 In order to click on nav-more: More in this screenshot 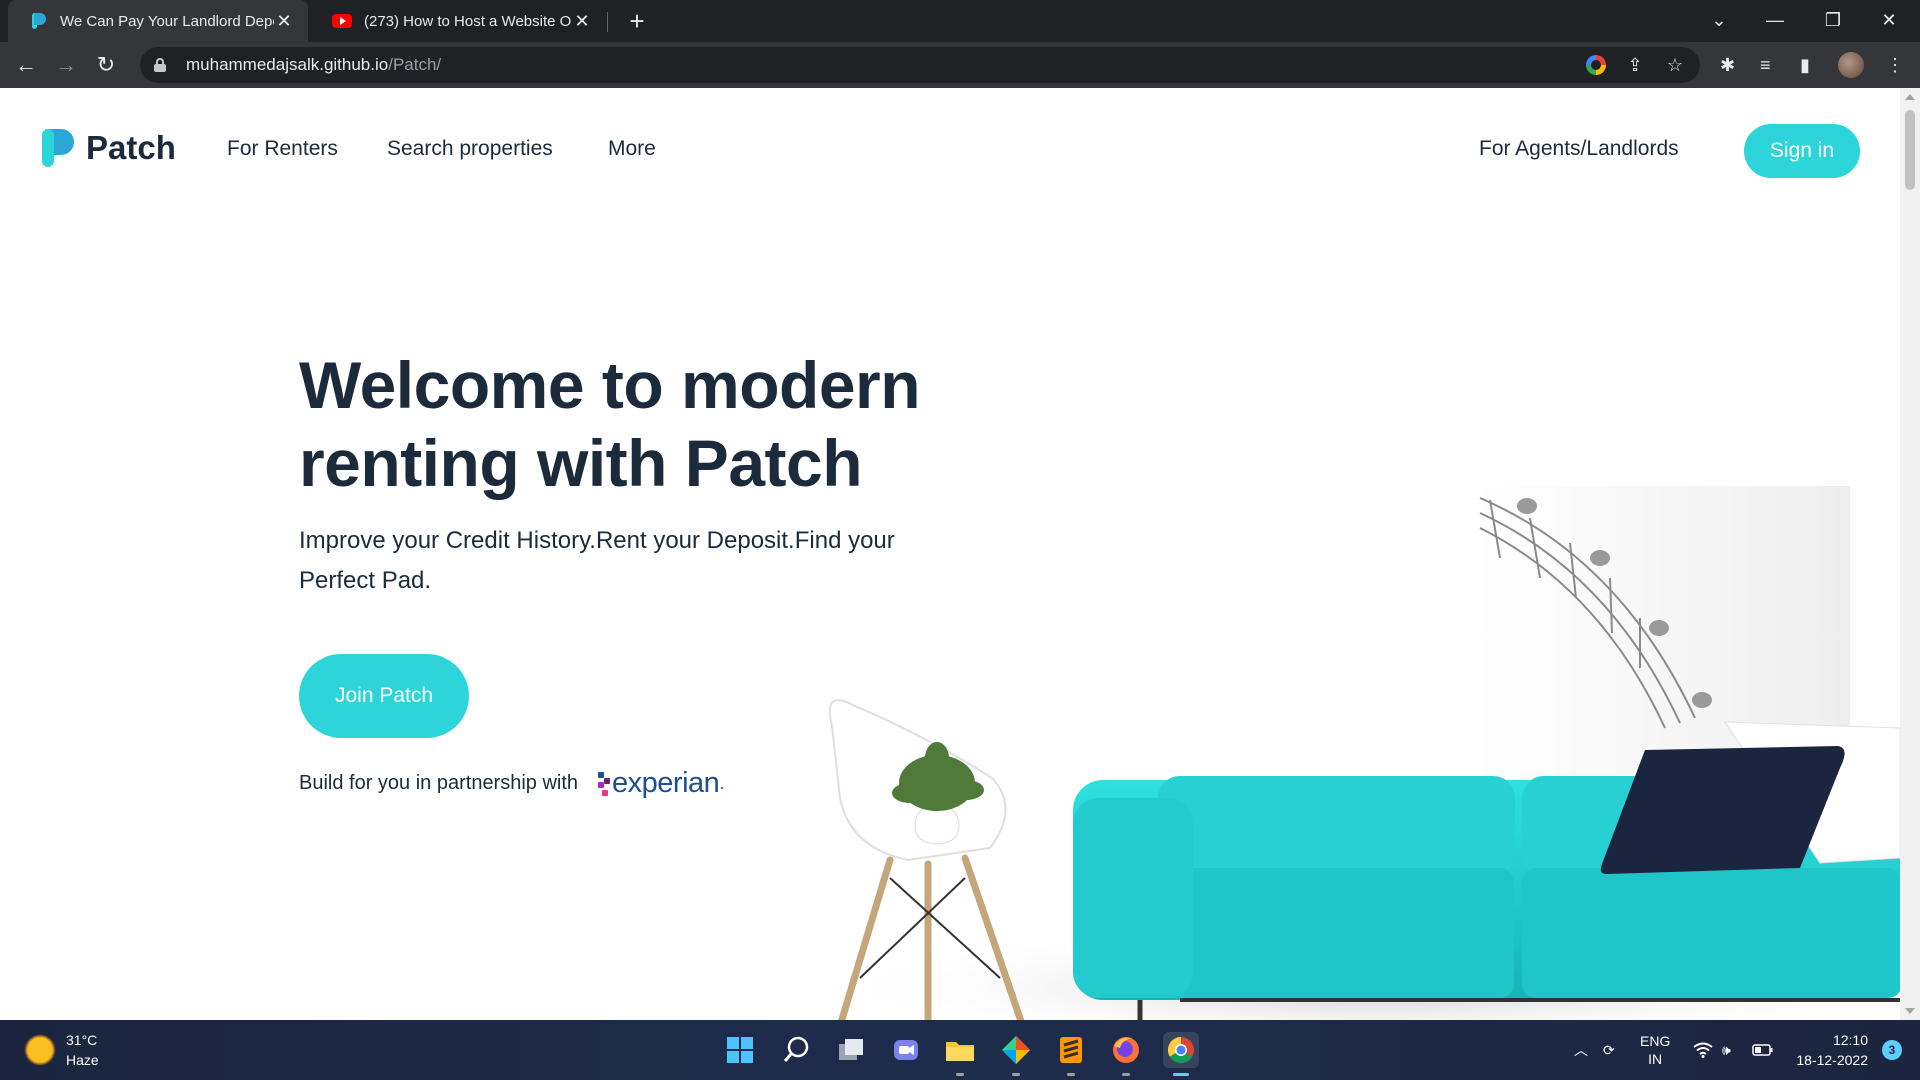, I will do `click(632, 149)`.